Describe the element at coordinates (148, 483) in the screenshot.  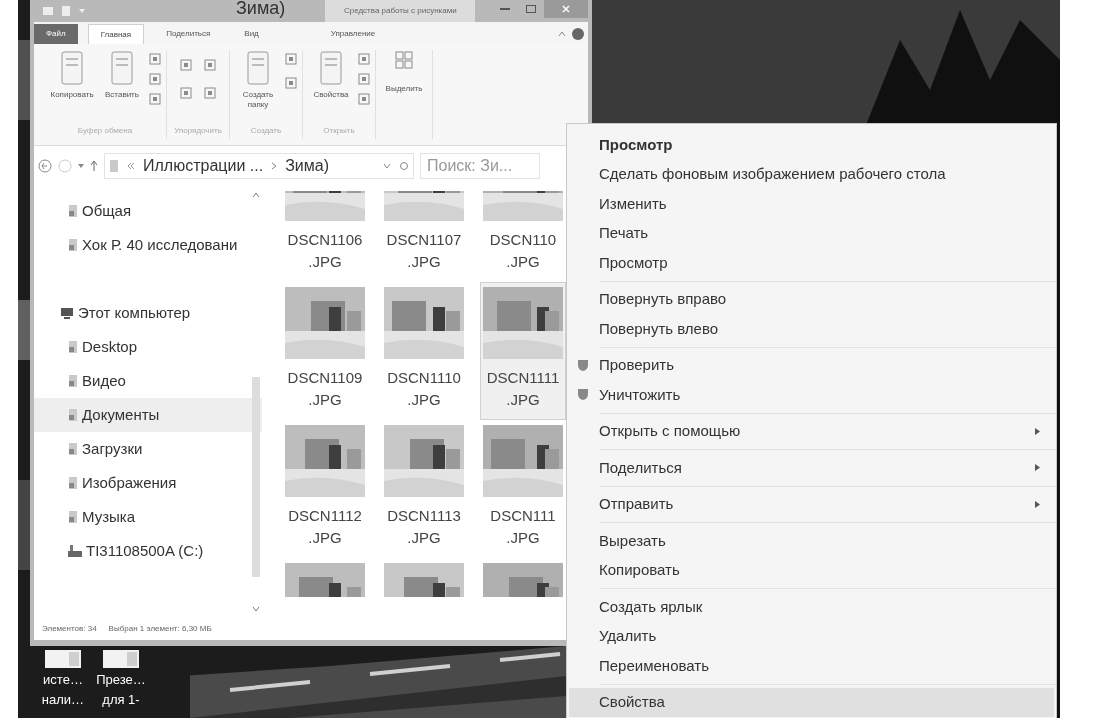
I see `nav-item: Изображения` at that location.